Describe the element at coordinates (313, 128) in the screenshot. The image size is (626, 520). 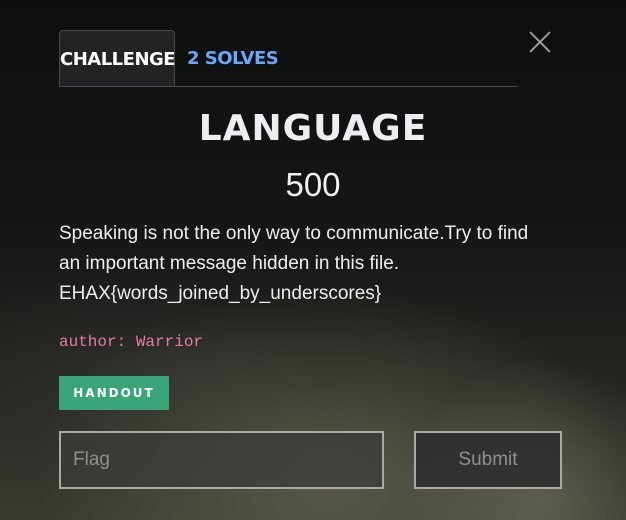
I see `challenge-title: LANGUAGE` at that location.